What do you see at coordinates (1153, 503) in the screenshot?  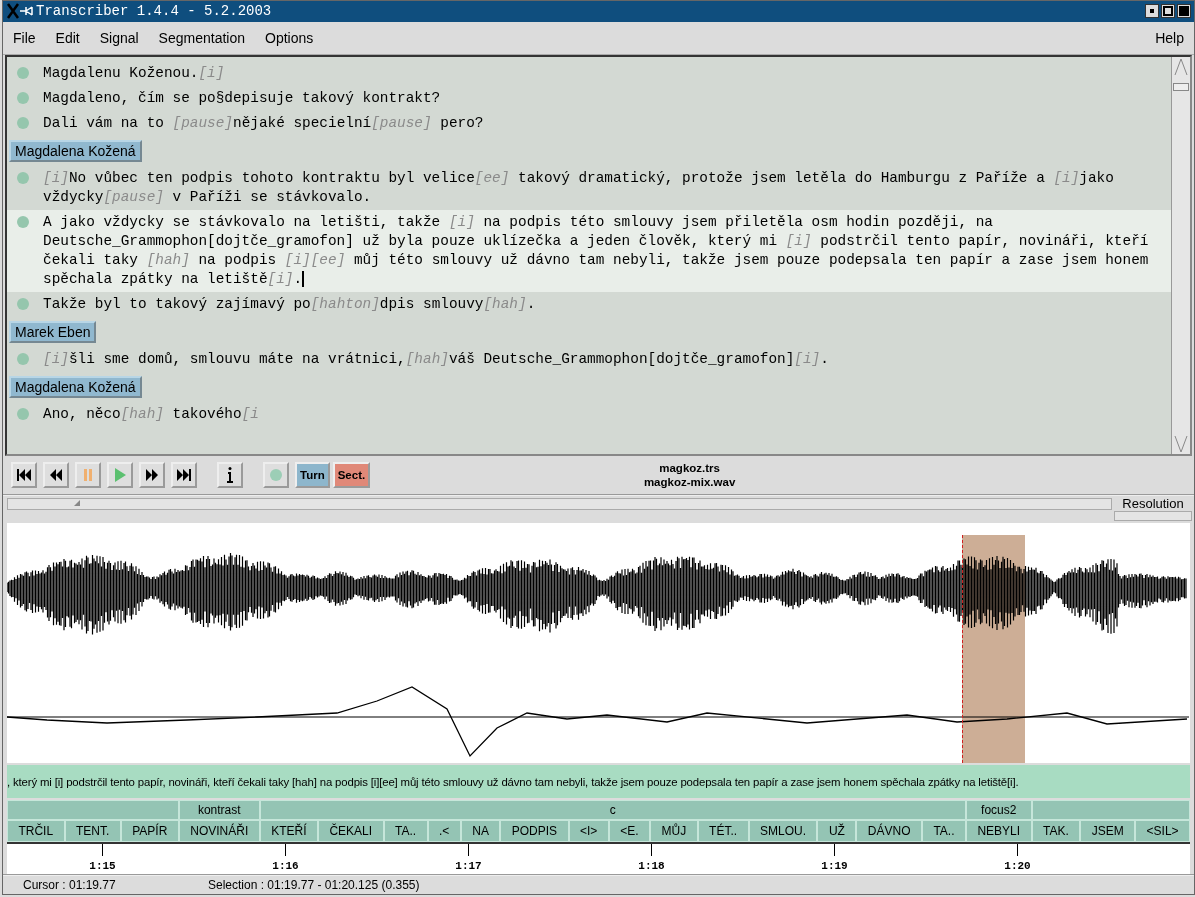 I see `resolution-label: Resolution` at bounding box center [1153, 503].